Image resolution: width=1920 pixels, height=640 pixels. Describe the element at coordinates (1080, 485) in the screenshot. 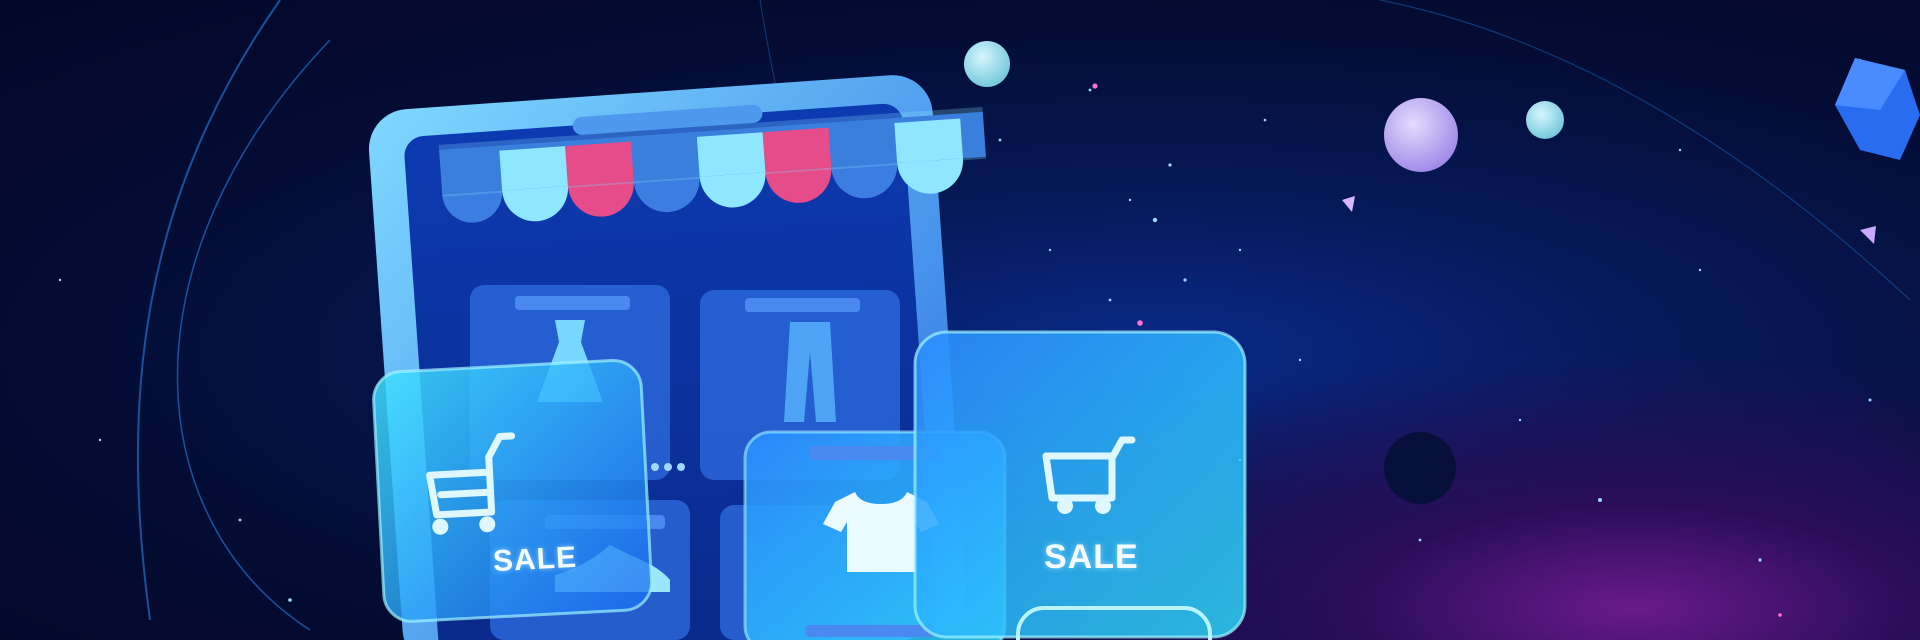

I see `sale-card-right` at that location.